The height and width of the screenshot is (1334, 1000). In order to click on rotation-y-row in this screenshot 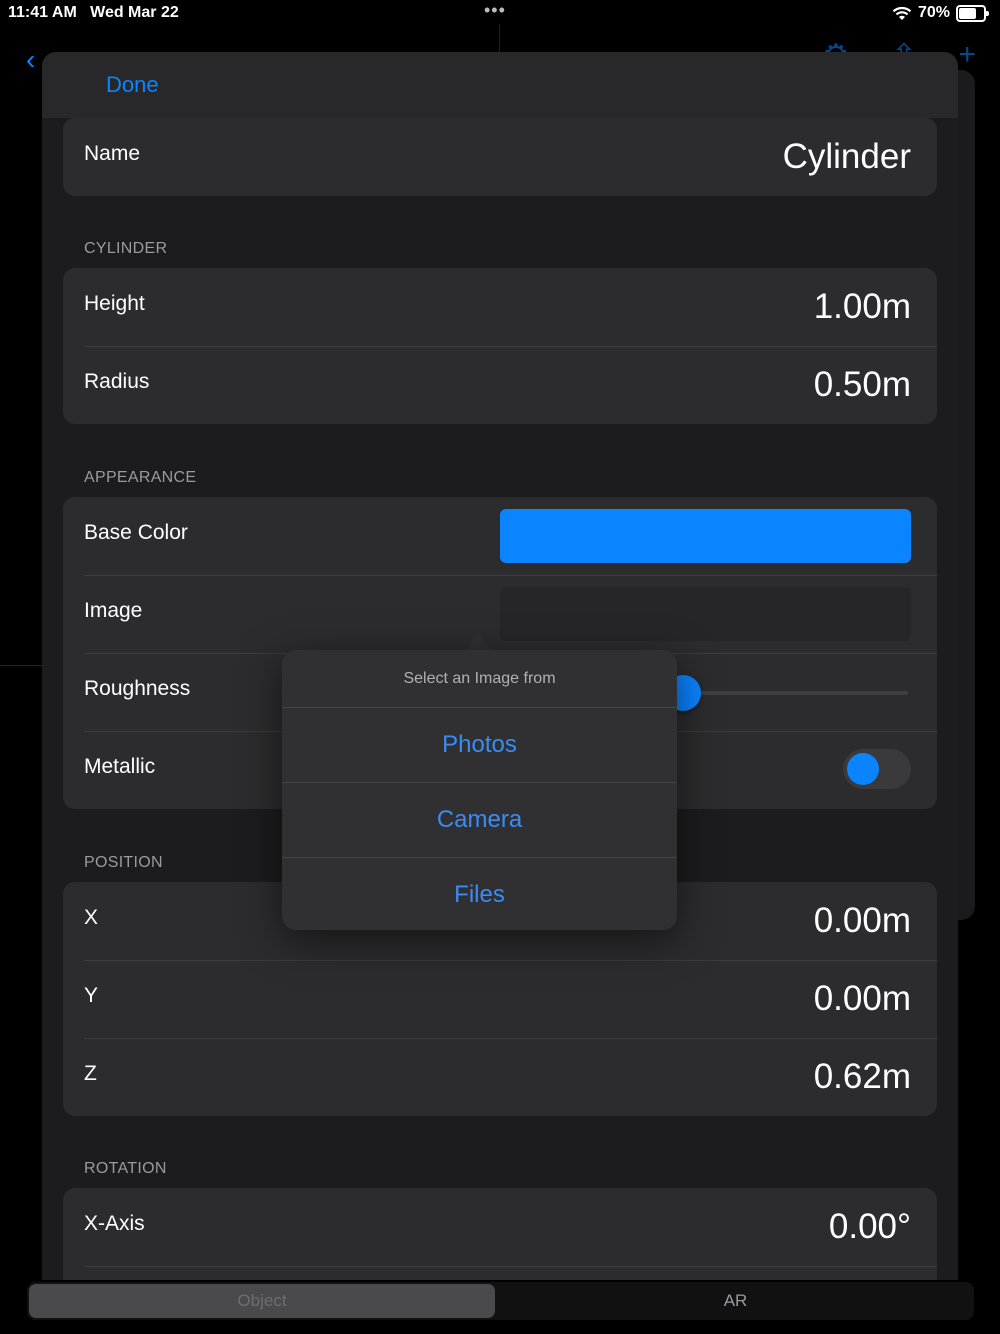, I will do `click(500, 1273)`.